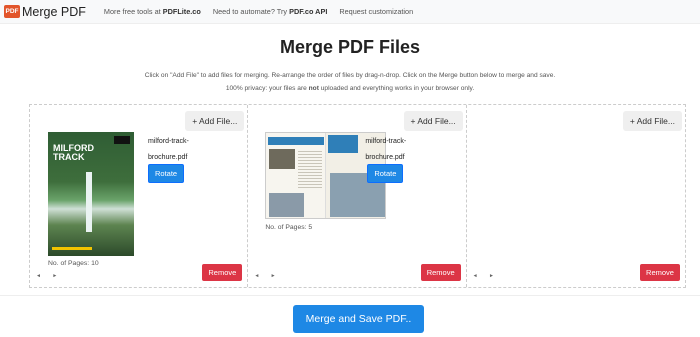 The width and height of the screenshot is (700, 337). I want to click on thumbnail-title: MILFORD TRACK, so click(73, 153).